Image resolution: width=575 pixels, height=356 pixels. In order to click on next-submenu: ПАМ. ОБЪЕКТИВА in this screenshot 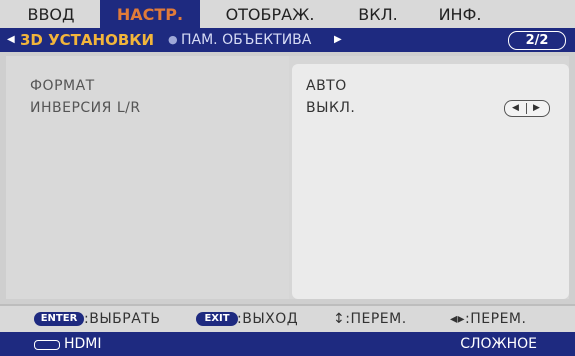, I will do `click(246, 40)`.